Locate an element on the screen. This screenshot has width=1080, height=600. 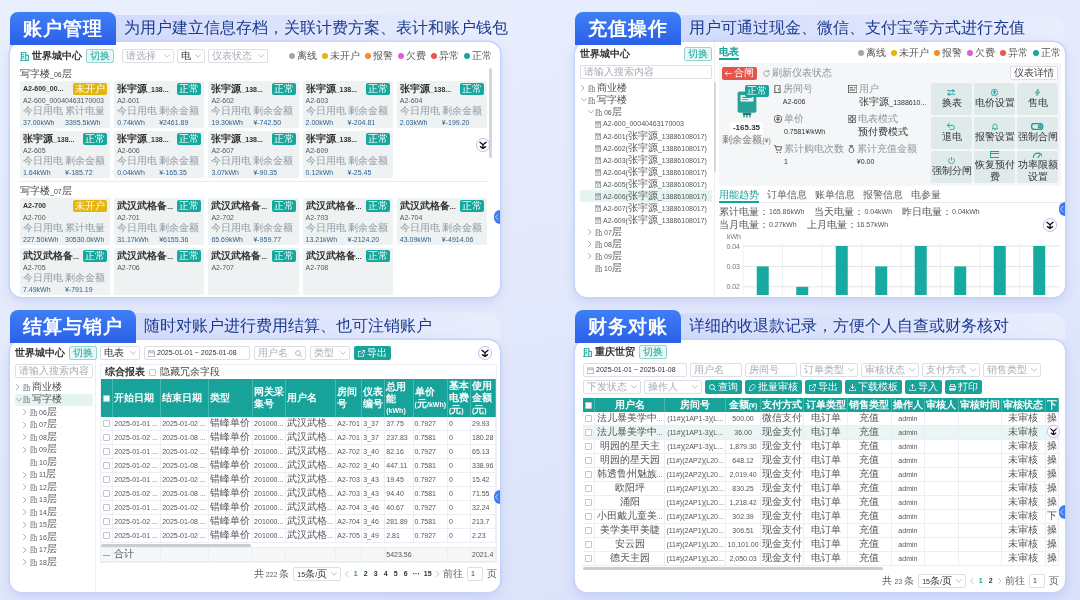
bell-icon is located at coordinates (994, 126).